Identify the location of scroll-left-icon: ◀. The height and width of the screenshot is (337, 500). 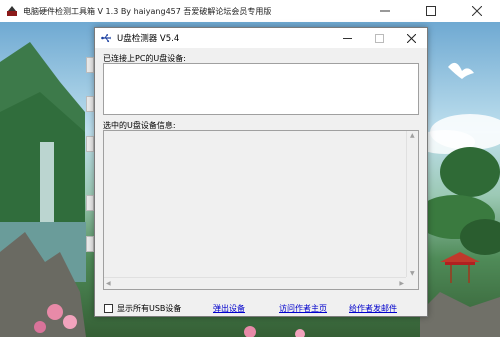
(108, 284).